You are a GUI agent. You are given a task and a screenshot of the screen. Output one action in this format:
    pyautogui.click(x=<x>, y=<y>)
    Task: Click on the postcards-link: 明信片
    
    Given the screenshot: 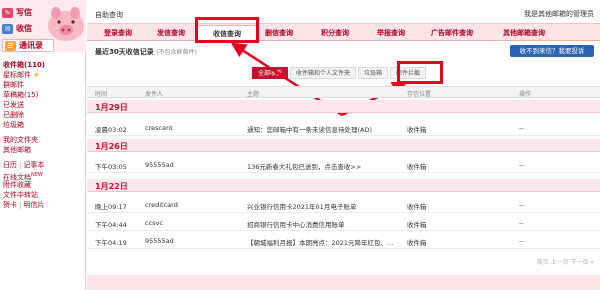 What is the action you would take?
    pyautogui.click(x=33, y=205)
    